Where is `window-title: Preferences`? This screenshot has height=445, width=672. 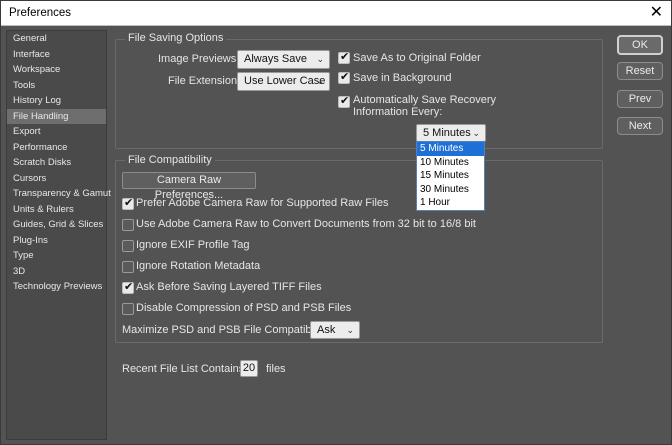
window-title: Preferences is located at coordinates (40, 13).